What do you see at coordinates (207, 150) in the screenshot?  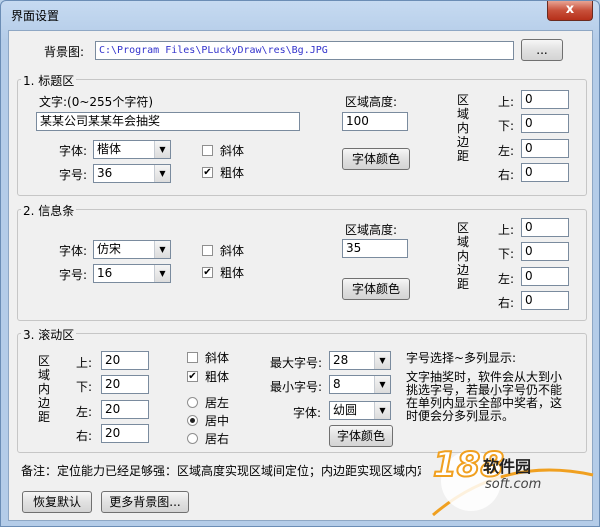 I see `title-italic-checkbox` at bounding box center [207, 150].